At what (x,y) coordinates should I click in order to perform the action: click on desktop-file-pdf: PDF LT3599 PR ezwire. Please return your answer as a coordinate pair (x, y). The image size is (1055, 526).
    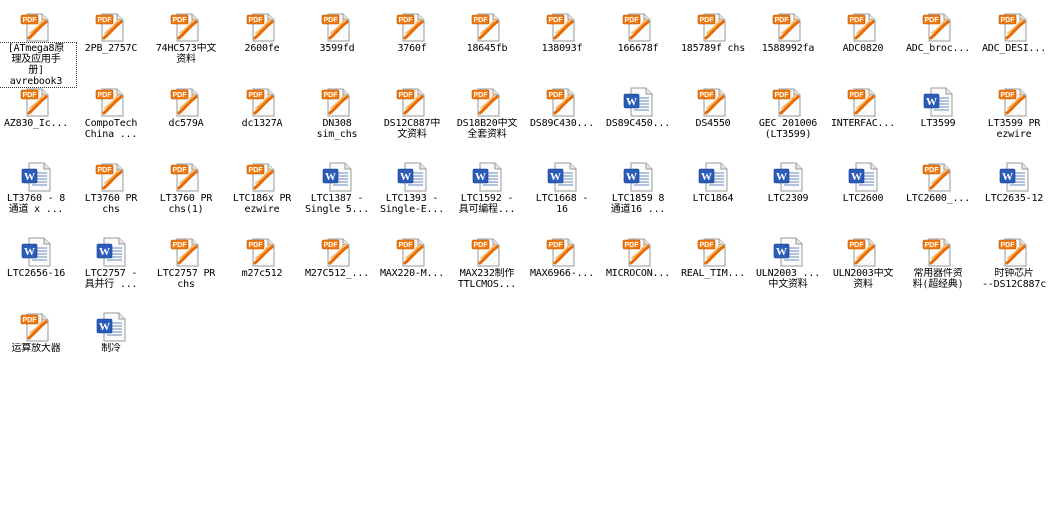
    Looking at the image, I should click on (1014, 116).